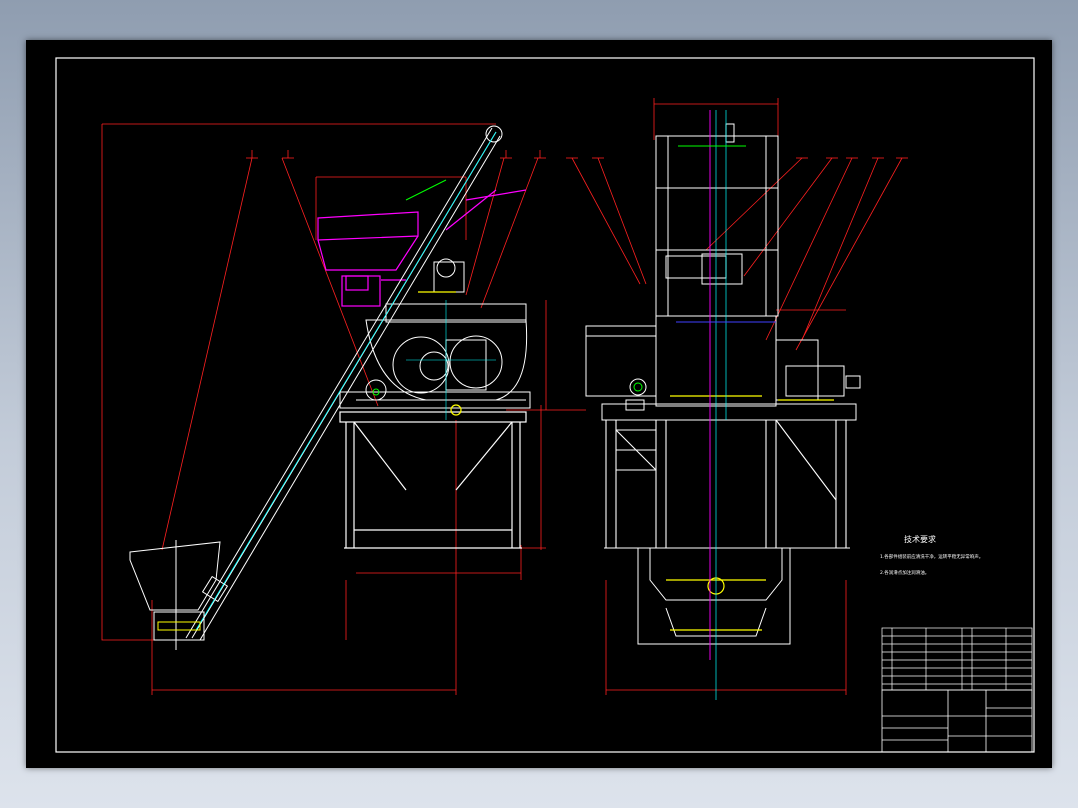 This screenshot has height=808, width=1078. I want to click on pit-skip, so click(750, 513).